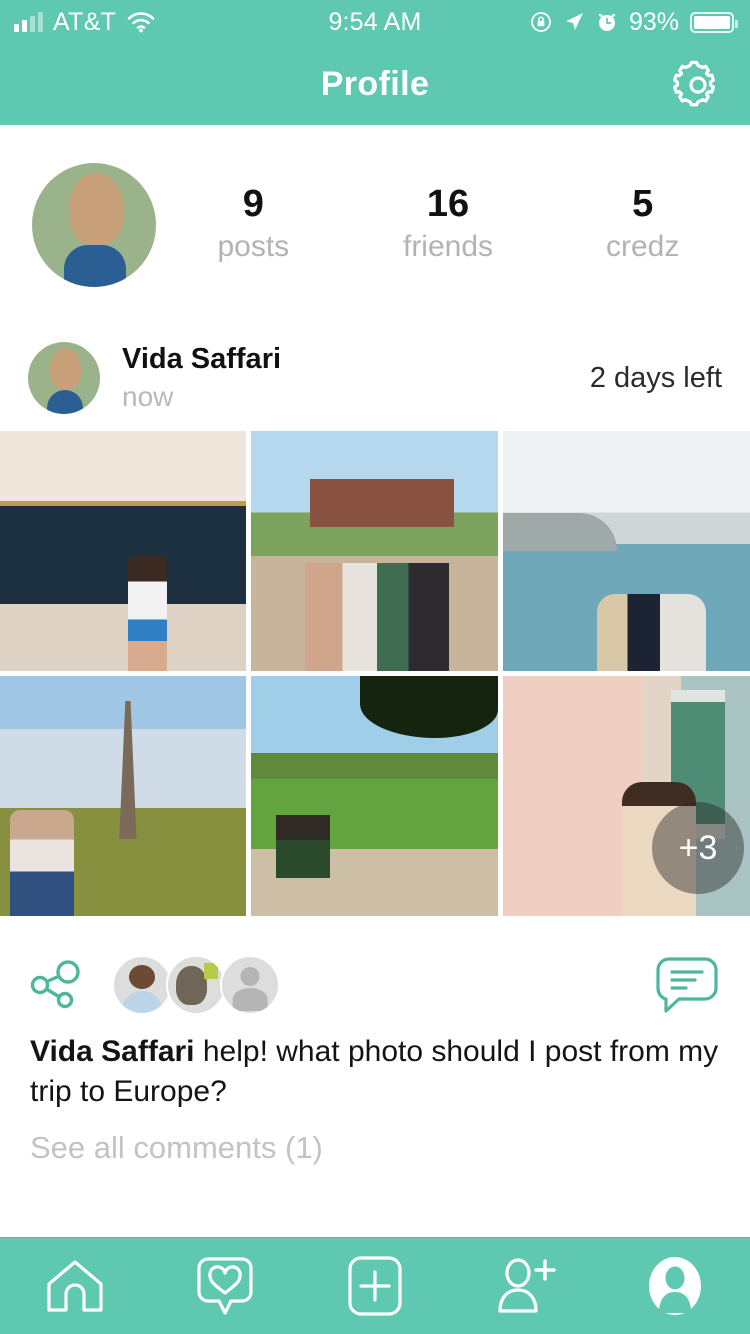 This screenshot has height=1334, width=750. Describe the element at coordinates (253, 247) in the screenshot. I see `stat-posts-label: posts` at that location.